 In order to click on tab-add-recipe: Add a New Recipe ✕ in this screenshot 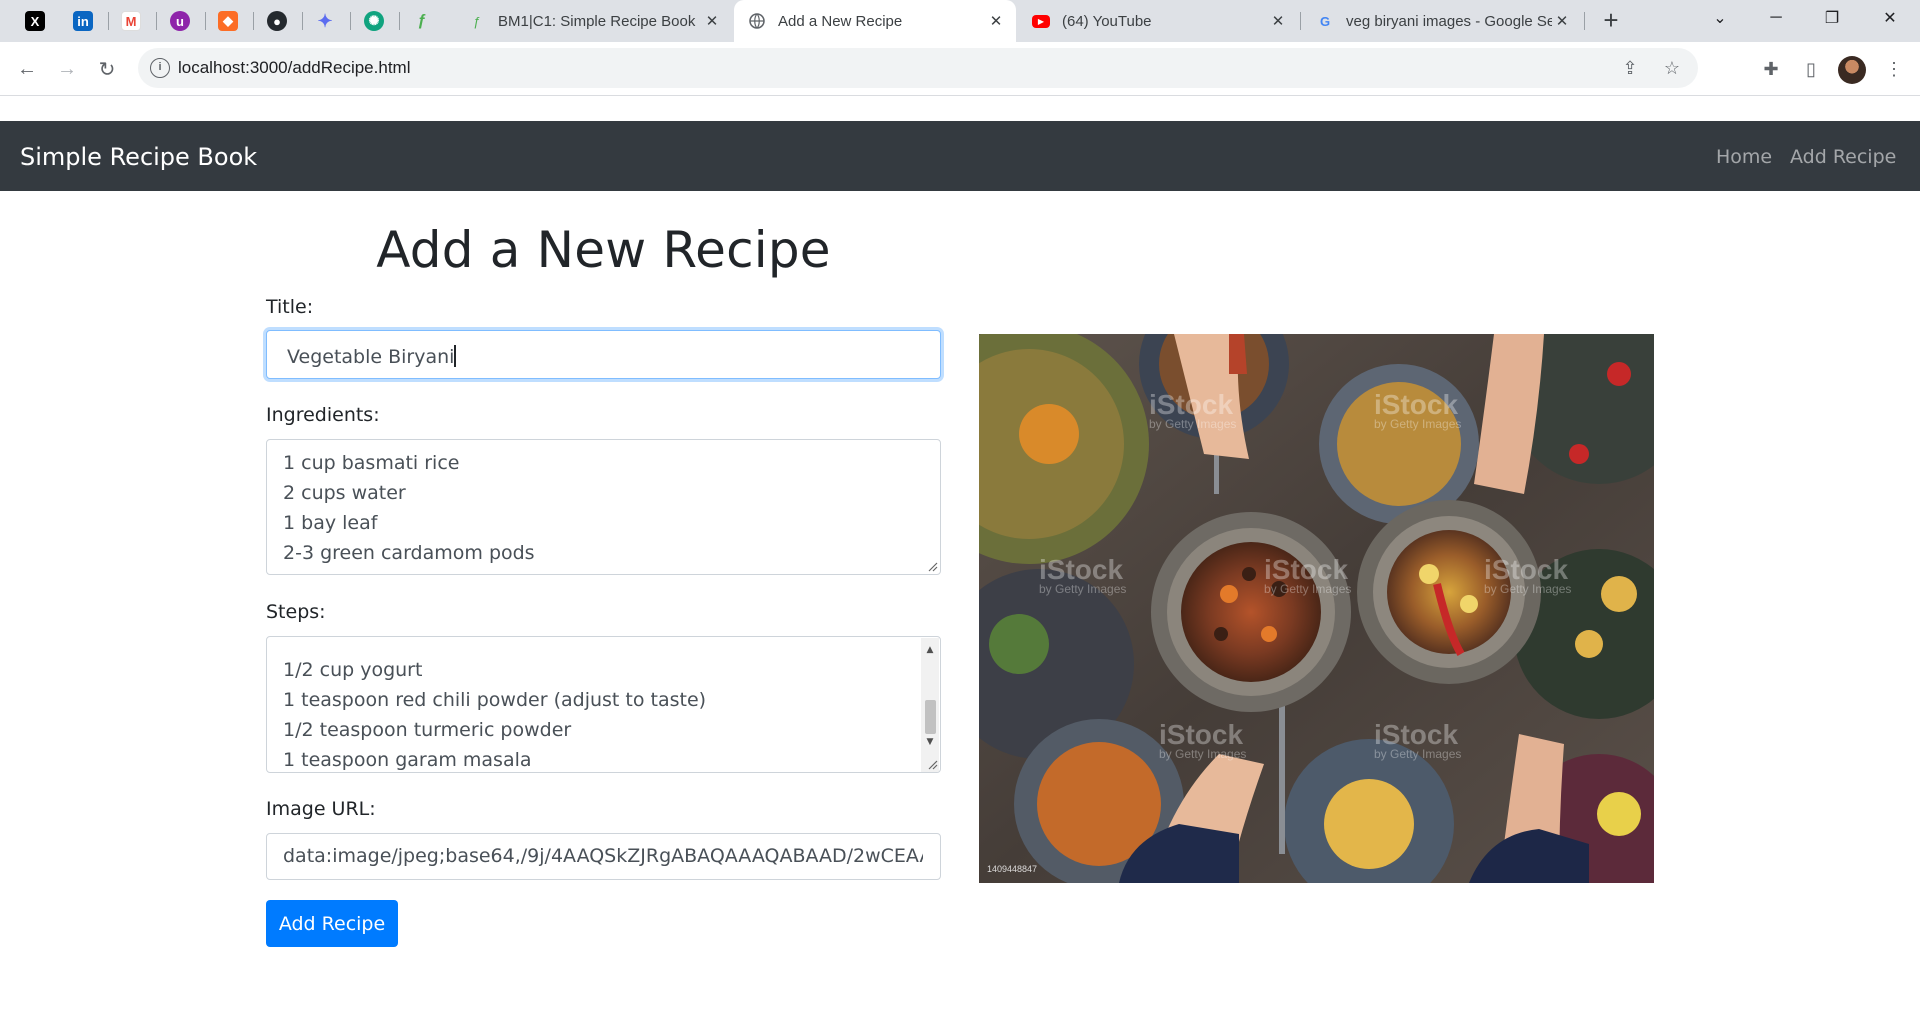, I will do `click(875, 21)`.